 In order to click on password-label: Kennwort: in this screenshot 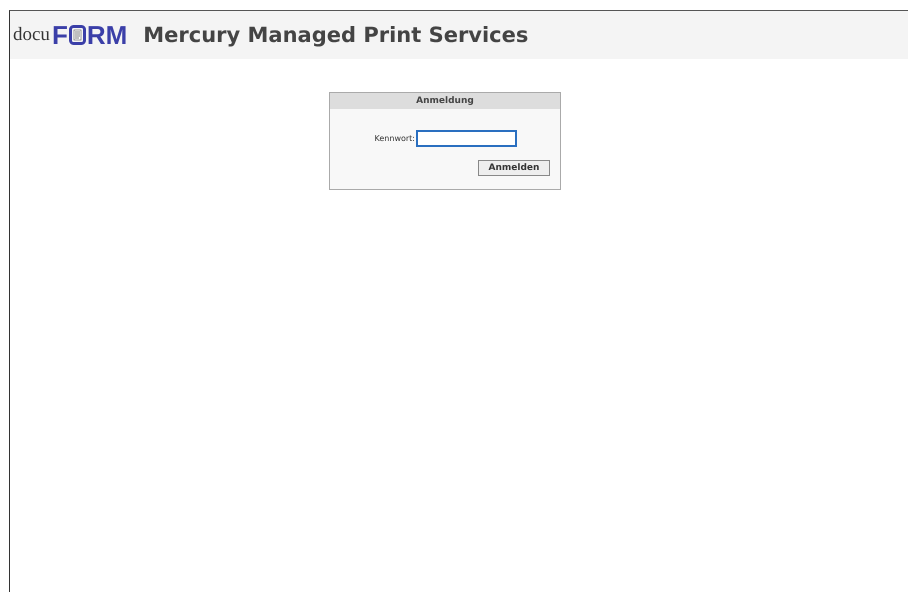, I will do `click(394, 138)`.